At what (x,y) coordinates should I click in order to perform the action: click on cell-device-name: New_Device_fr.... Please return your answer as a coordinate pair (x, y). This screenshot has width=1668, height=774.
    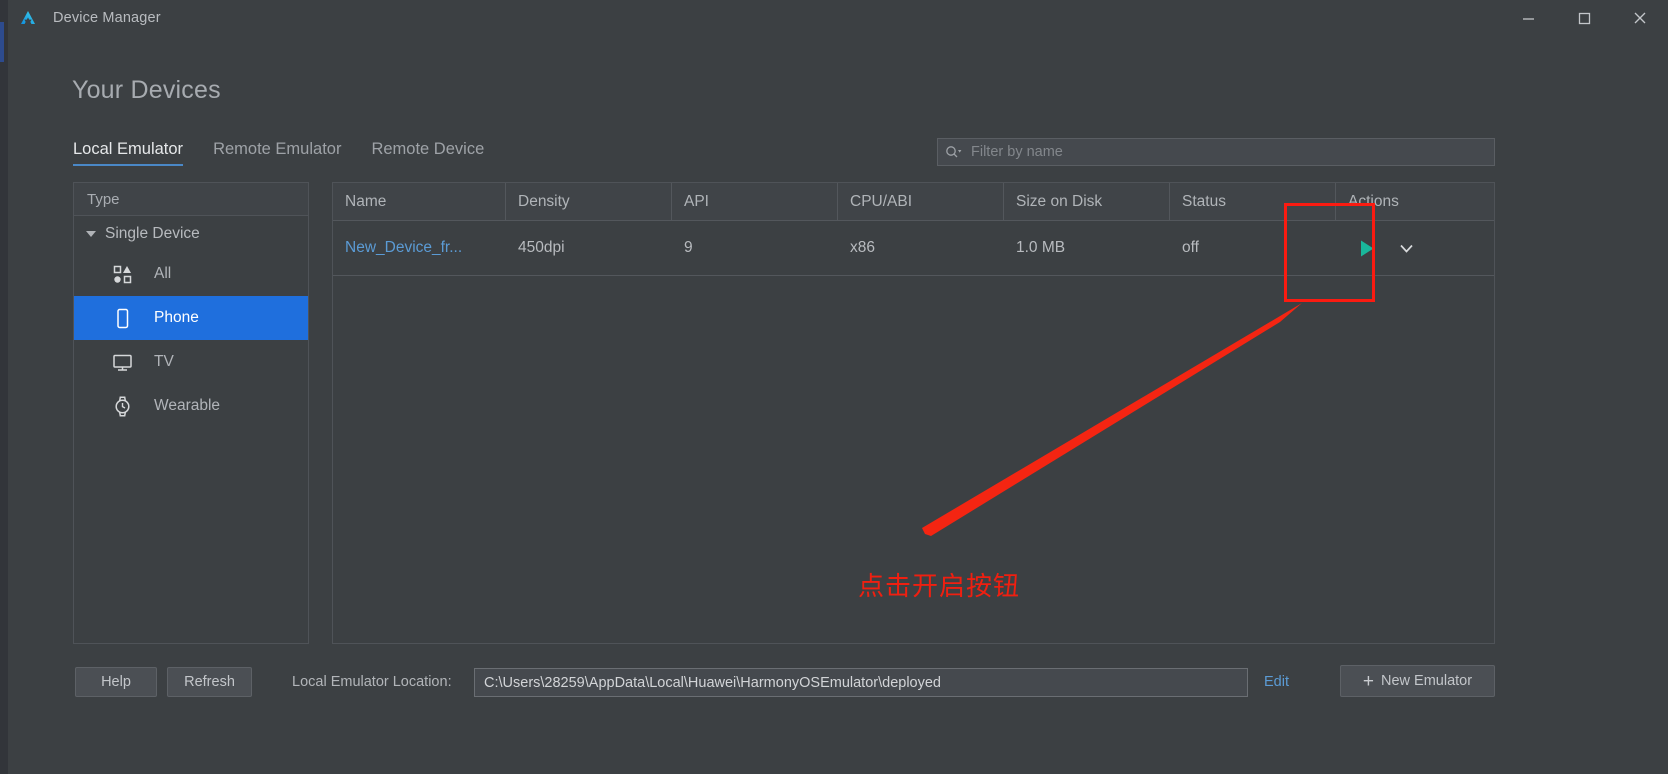
    Looking at the image, I should click on (419, 248).